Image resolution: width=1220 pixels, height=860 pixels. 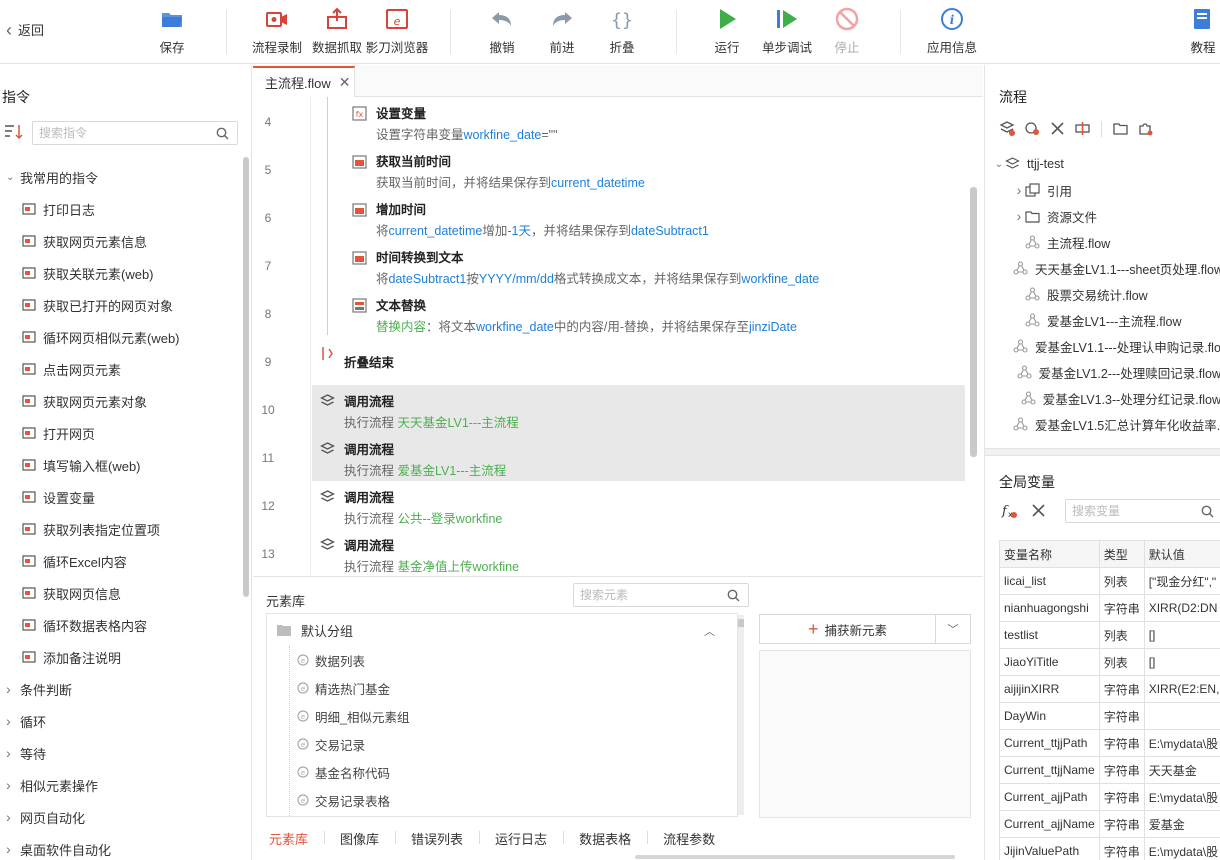 What do you see at coordinates (1102, 372) in the screenshot?
I see `flow-tree-item: 爱基金LV1.2---处理赎回记录.flow` at bounding box center [1102, 372].